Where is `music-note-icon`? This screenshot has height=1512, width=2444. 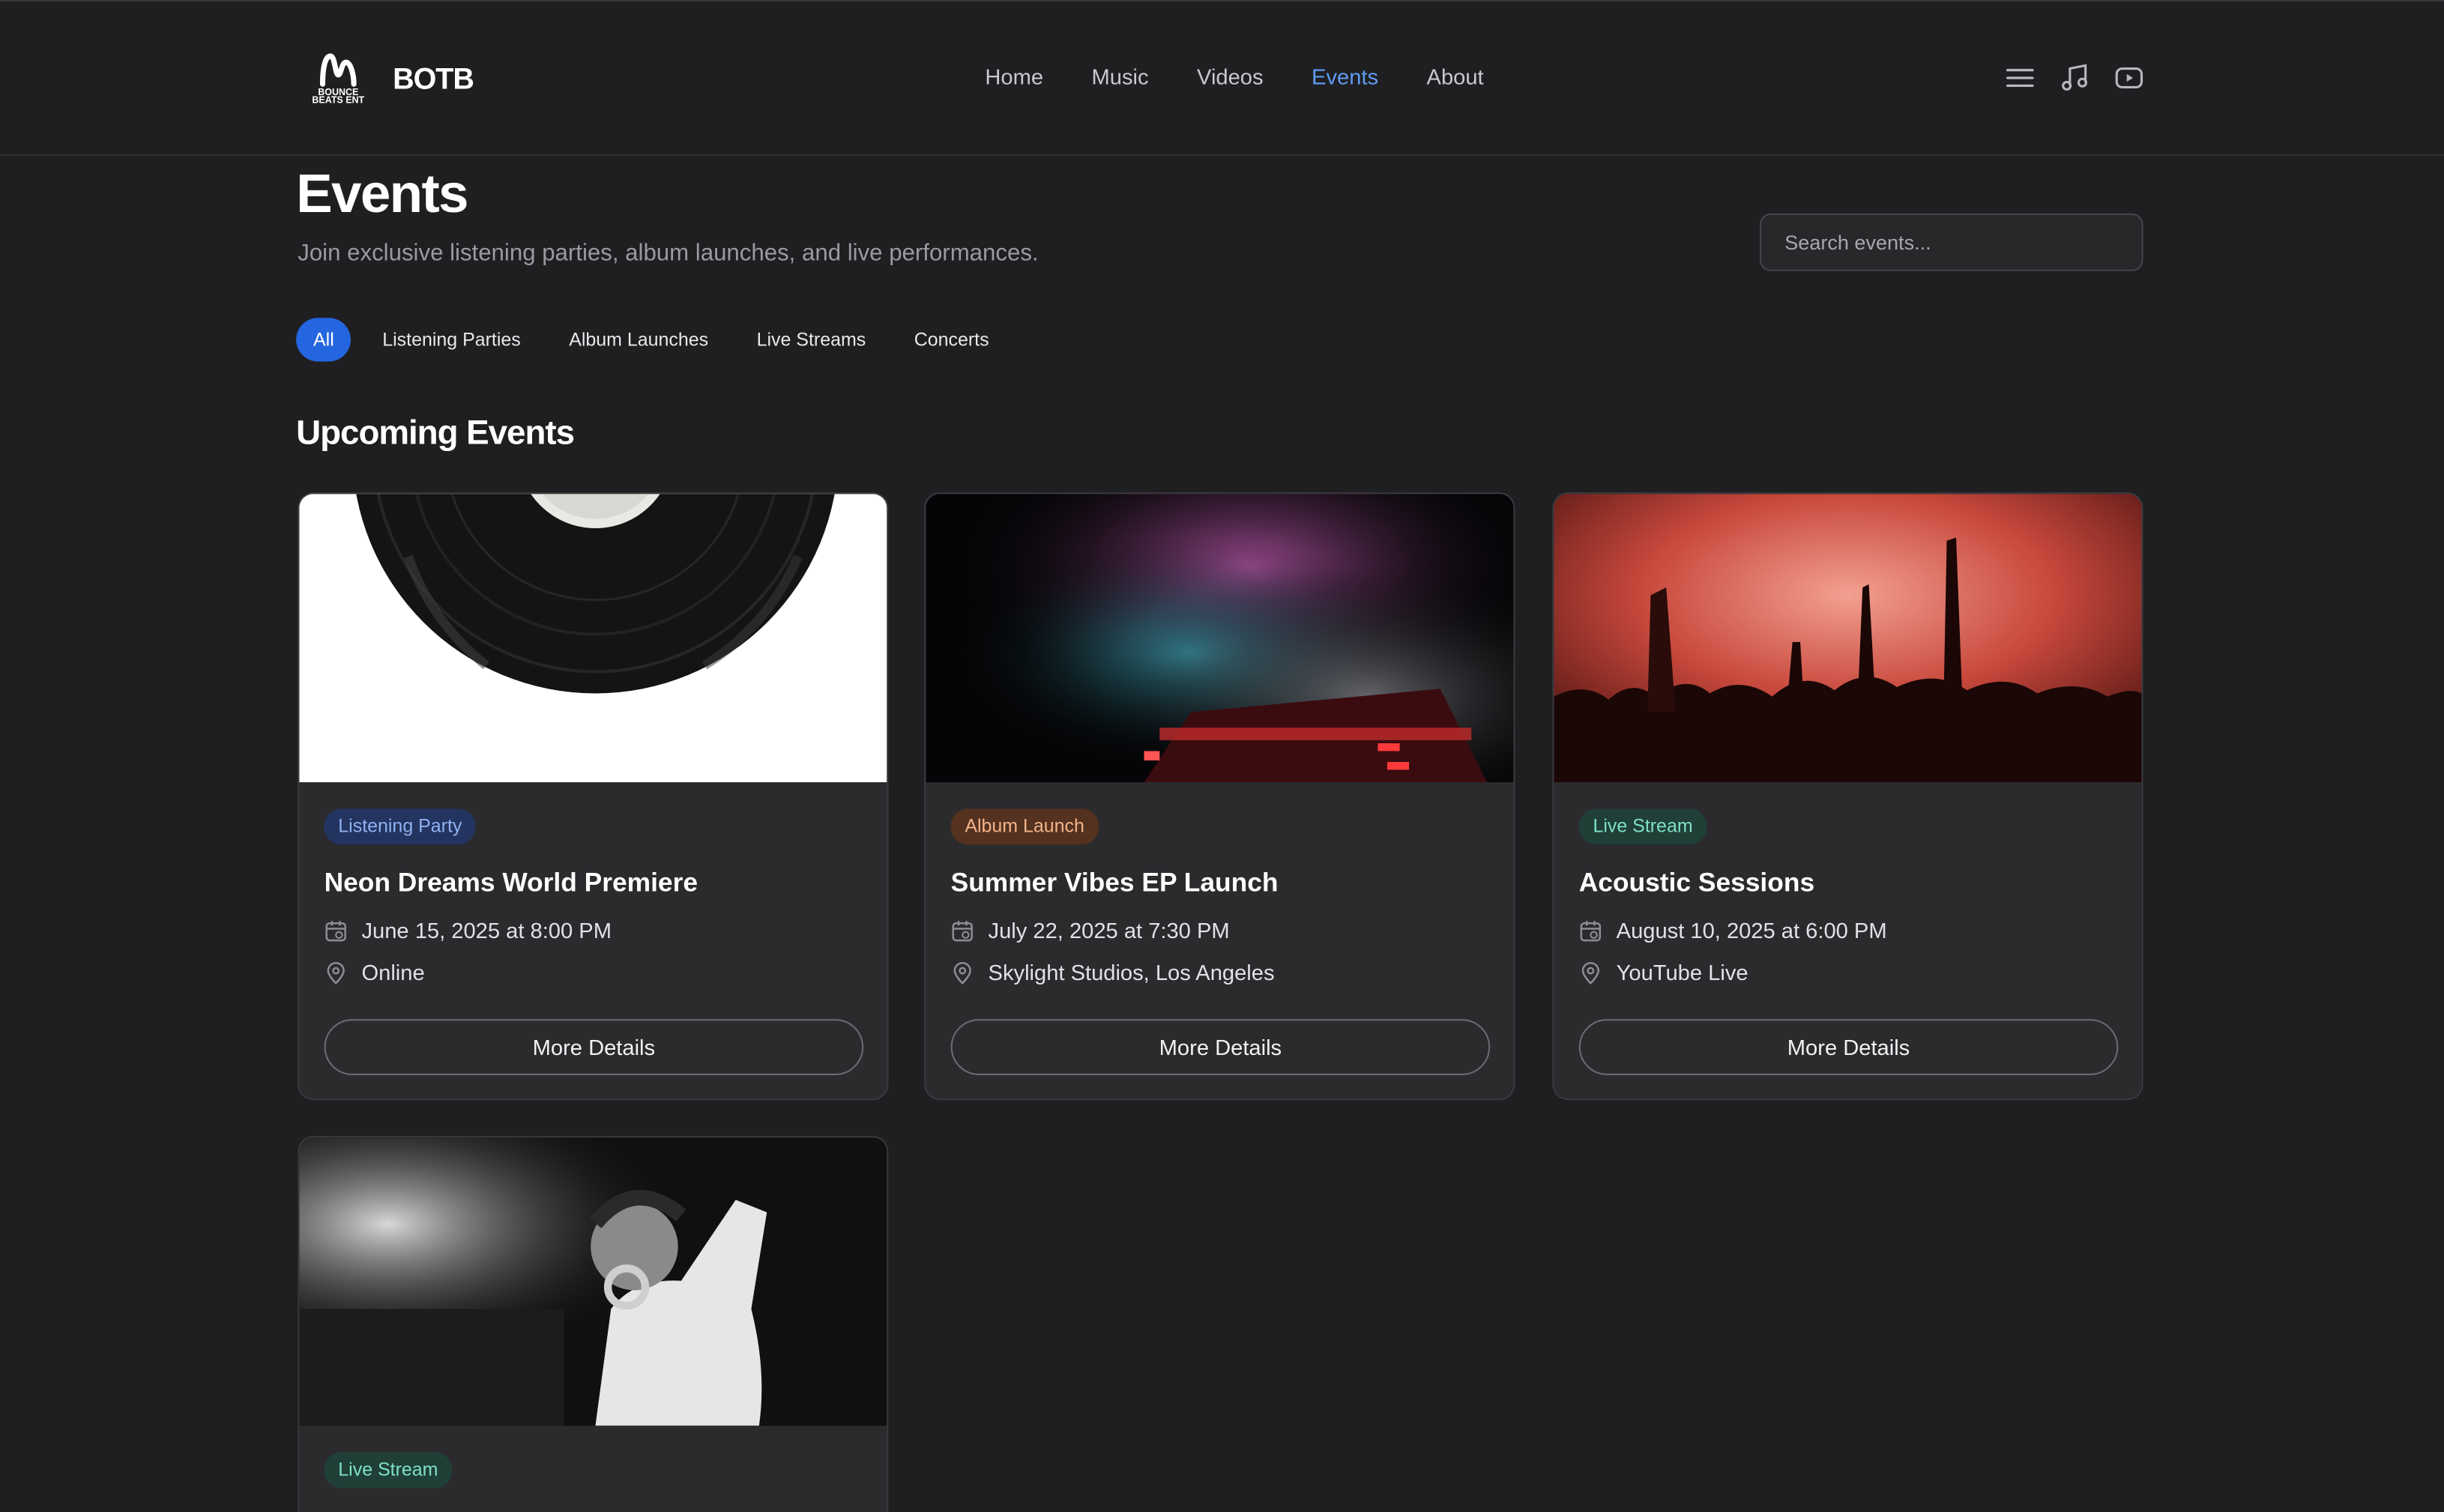 music-note-icon is located at coordinates (2074, 77).